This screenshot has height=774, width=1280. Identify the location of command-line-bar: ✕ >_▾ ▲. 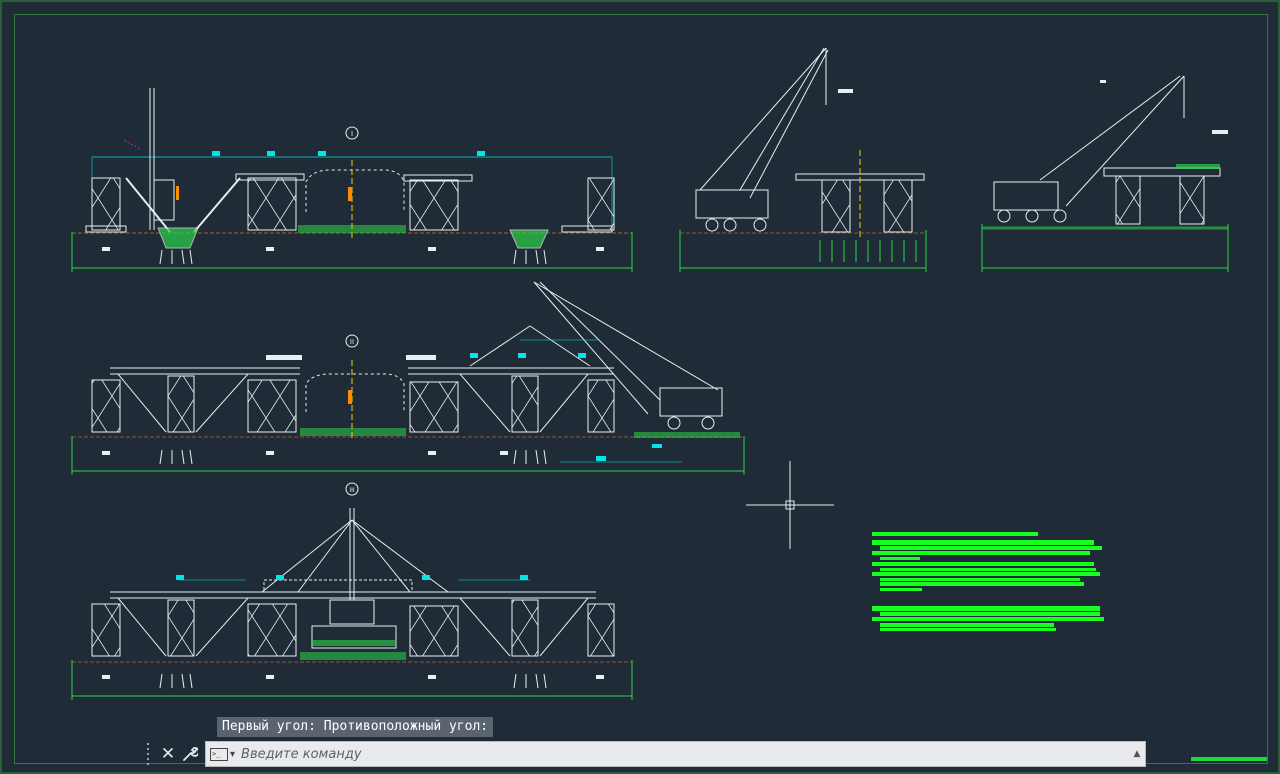
(644, 754).